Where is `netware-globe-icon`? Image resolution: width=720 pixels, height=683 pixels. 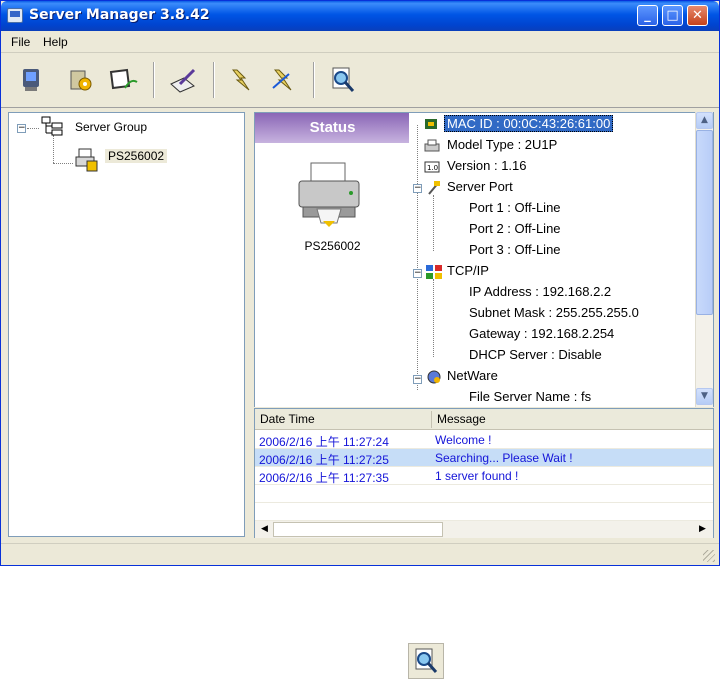
netware-globe-icon is located at coordinates (434, 377).